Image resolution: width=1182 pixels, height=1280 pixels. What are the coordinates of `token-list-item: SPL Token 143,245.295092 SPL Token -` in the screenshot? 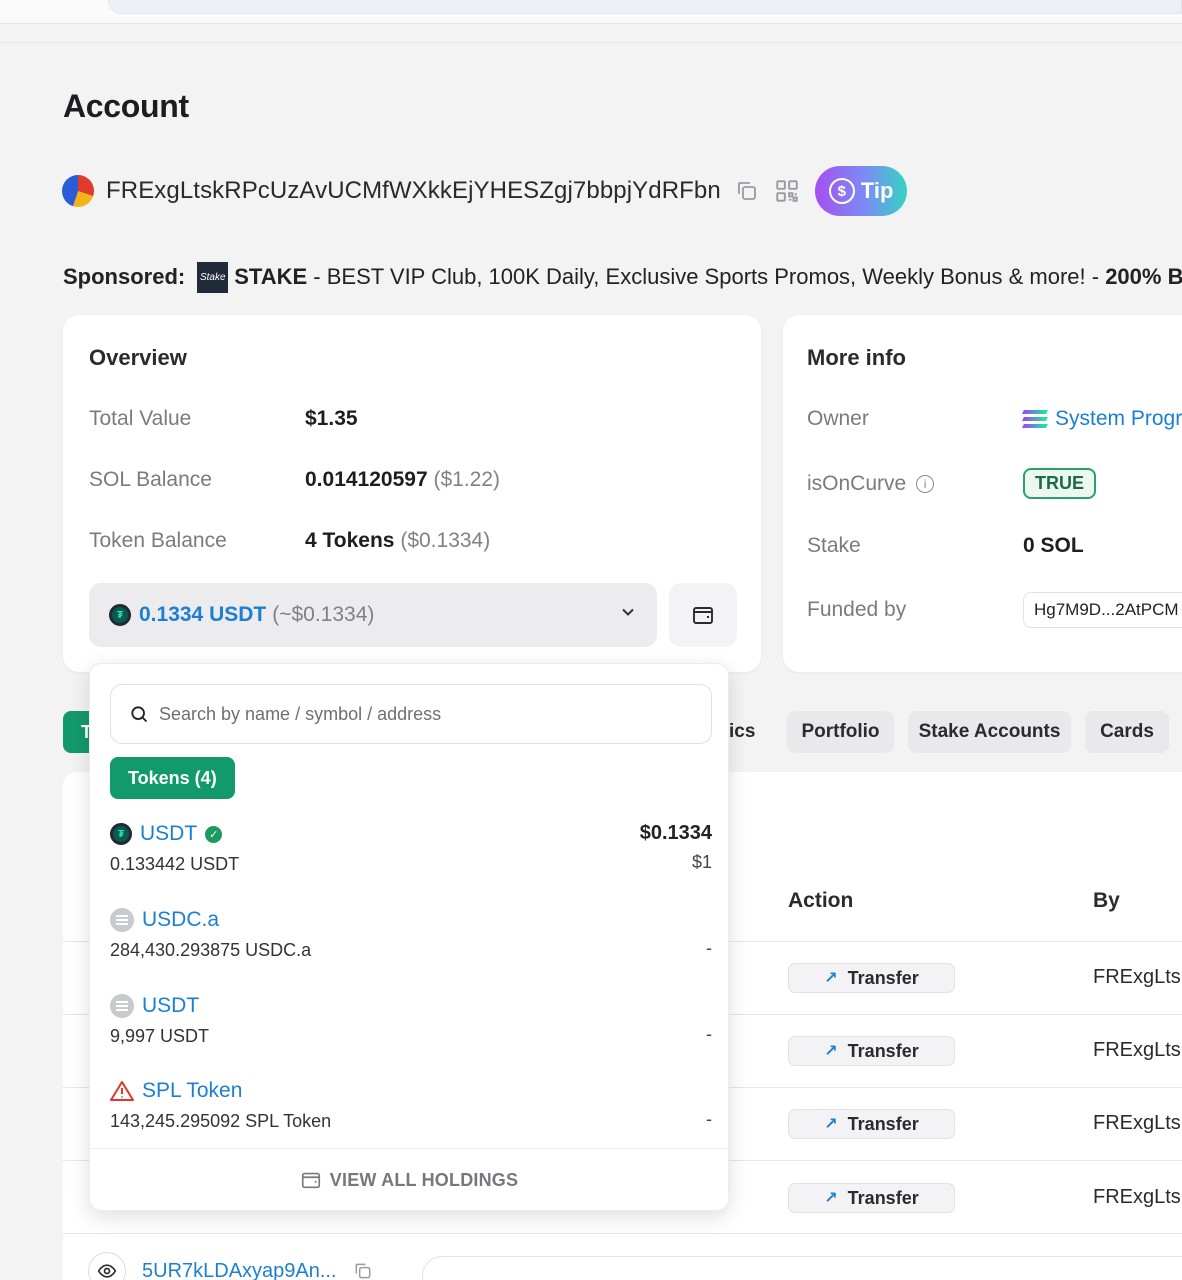 It's located at (411, 1114).